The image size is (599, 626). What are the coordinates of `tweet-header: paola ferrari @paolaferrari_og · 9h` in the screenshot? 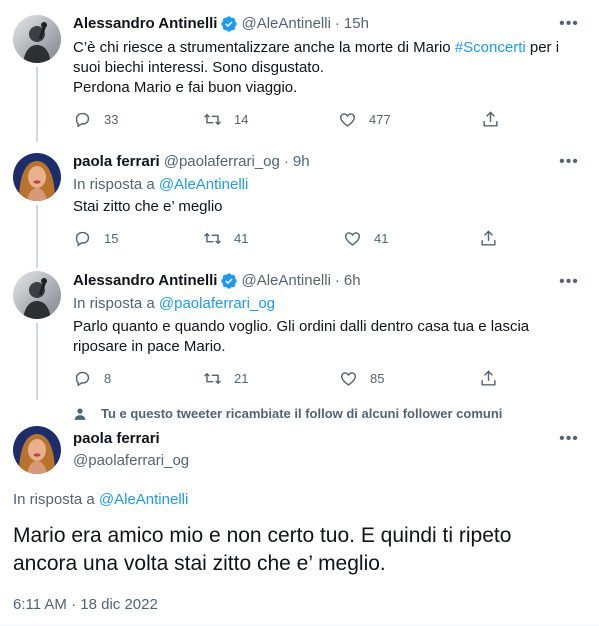 It's located at (191, 162).